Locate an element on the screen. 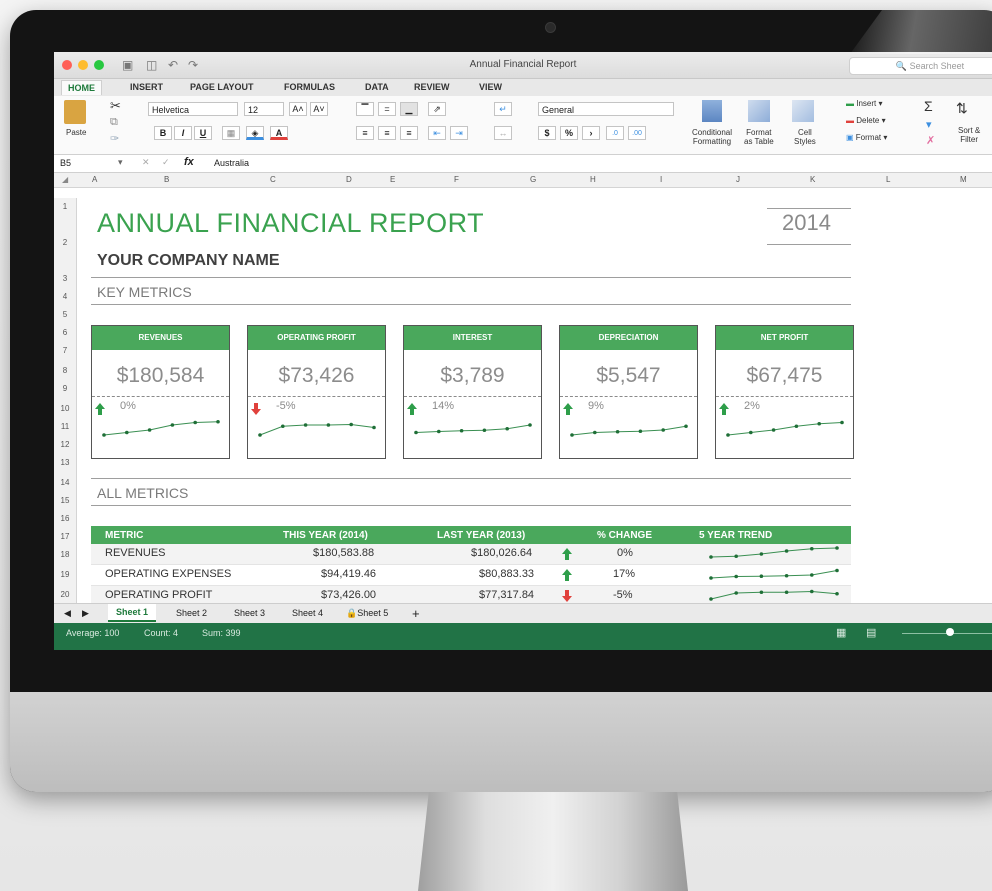 This screenshot has height=891, width=992. paste-label: Paste is located at coordinates (76, 132).